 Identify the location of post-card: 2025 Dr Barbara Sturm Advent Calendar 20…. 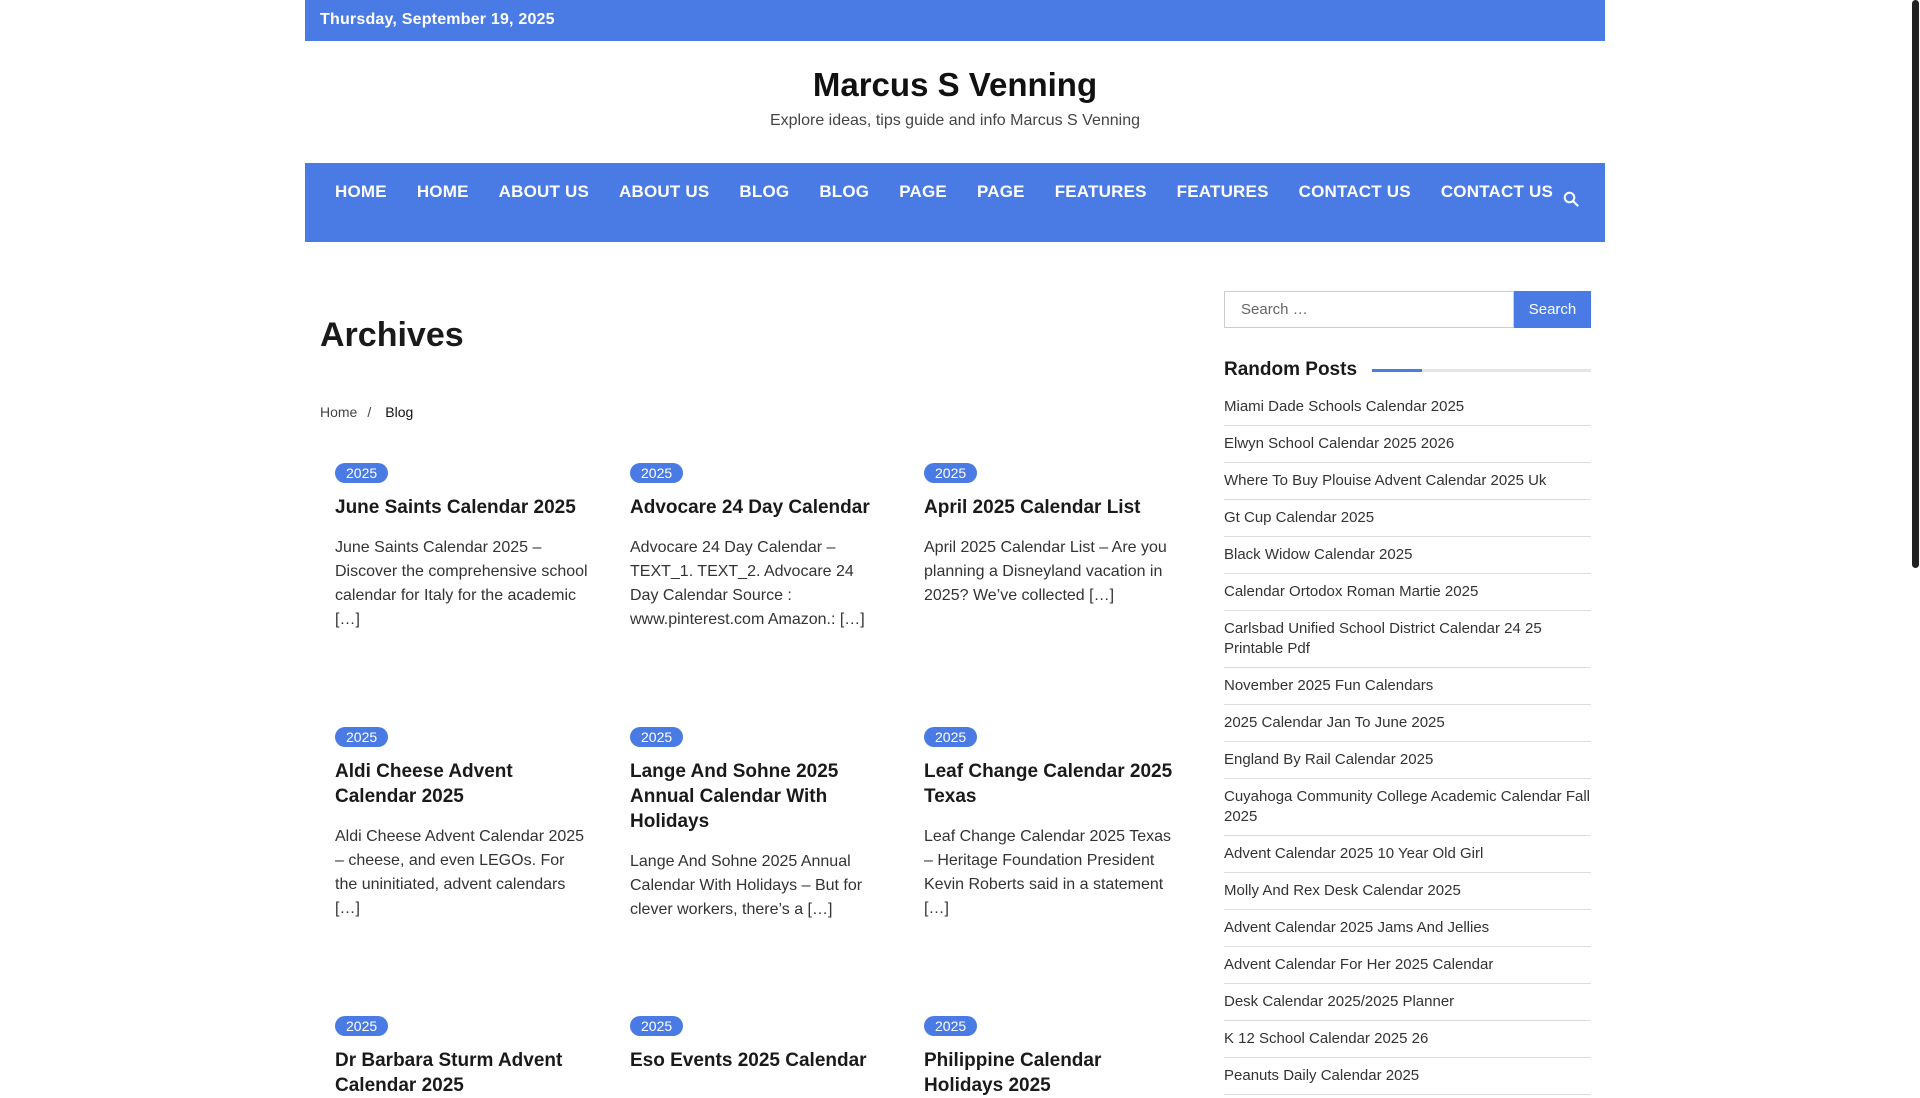
(463, 1057).